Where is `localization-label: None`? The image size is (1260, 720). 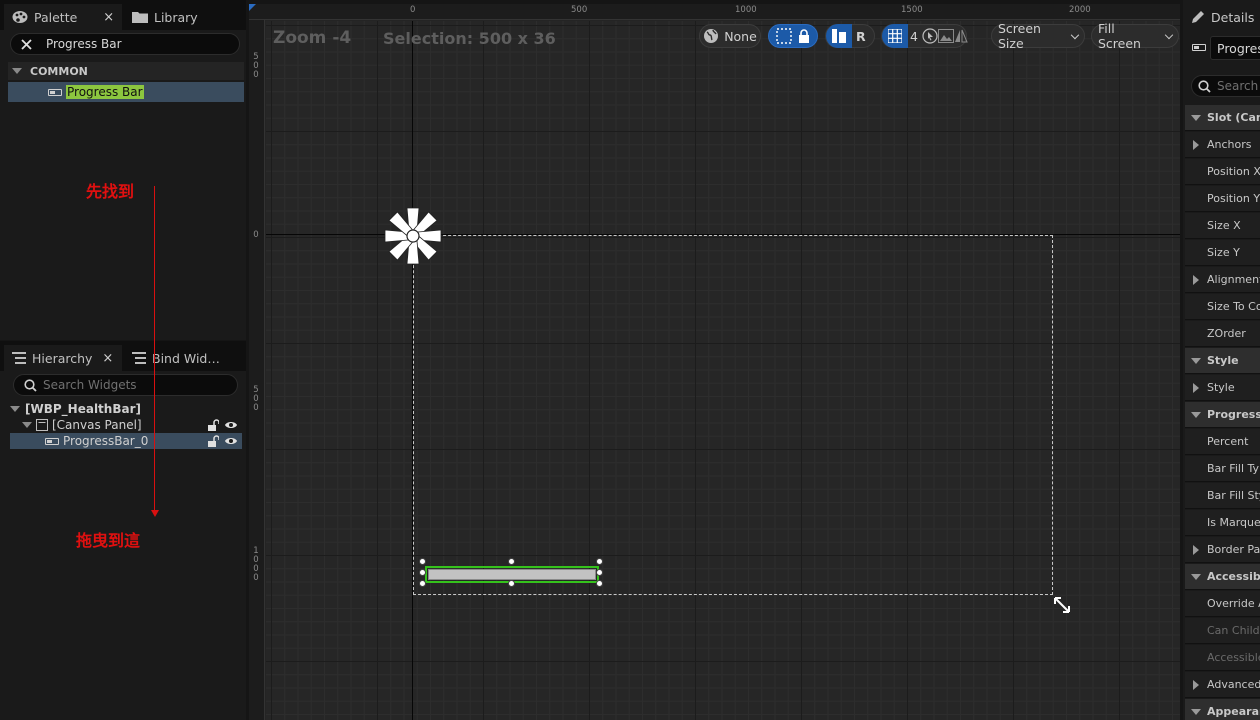 localization-label: None is located at coordinates (740, 36).